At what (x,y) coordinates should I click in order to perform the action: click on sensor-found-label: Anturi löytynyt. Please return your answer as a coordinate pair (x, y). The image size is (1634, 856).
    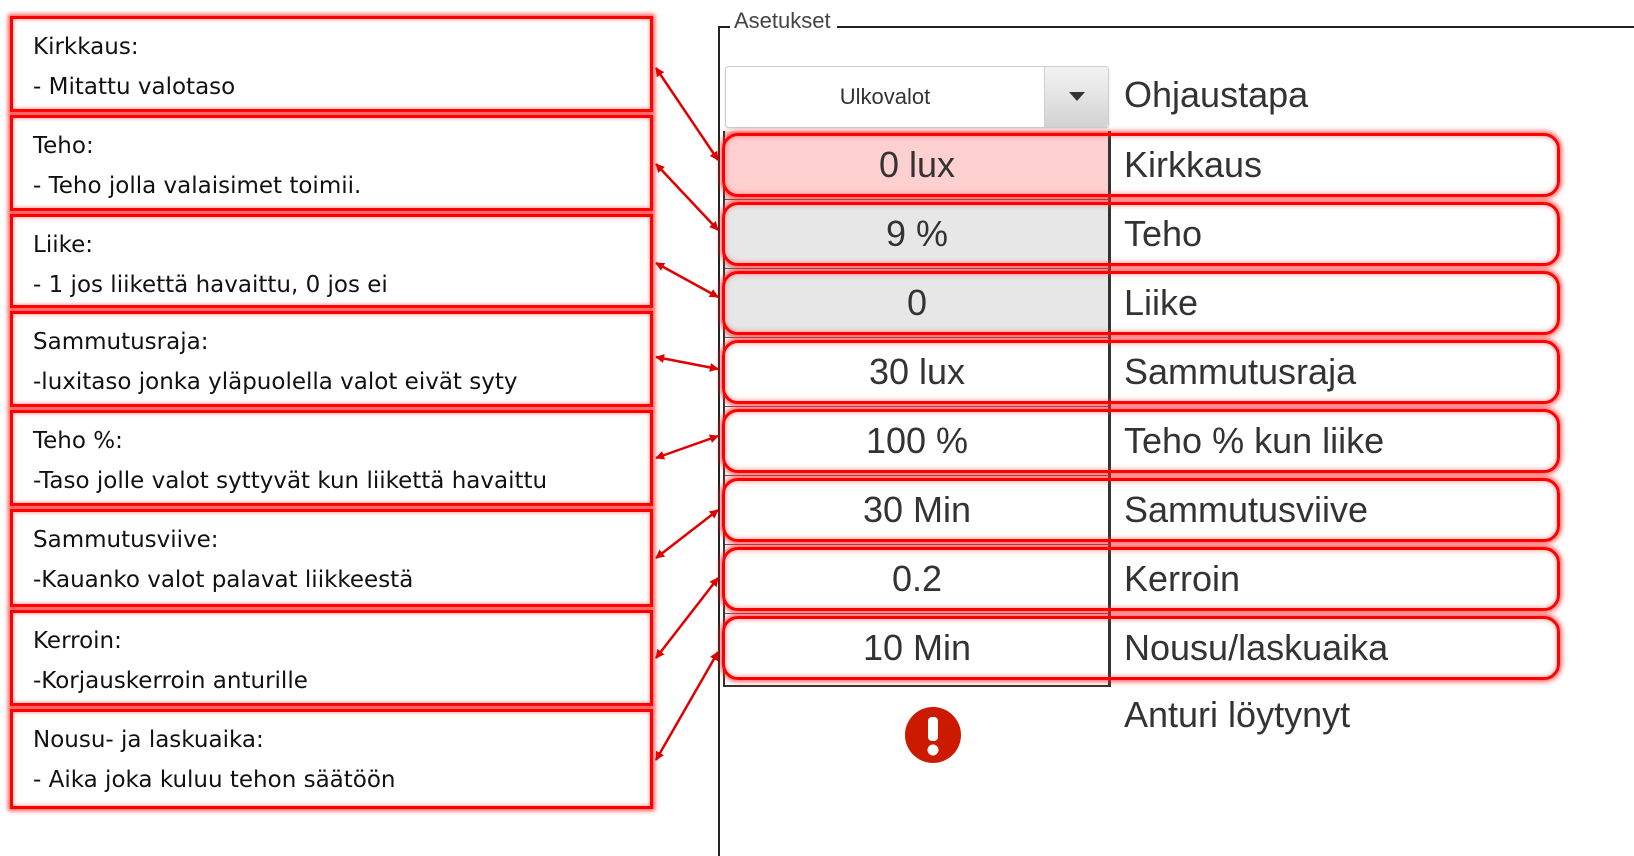
    Looking at the image, I should click on (1237, 714).